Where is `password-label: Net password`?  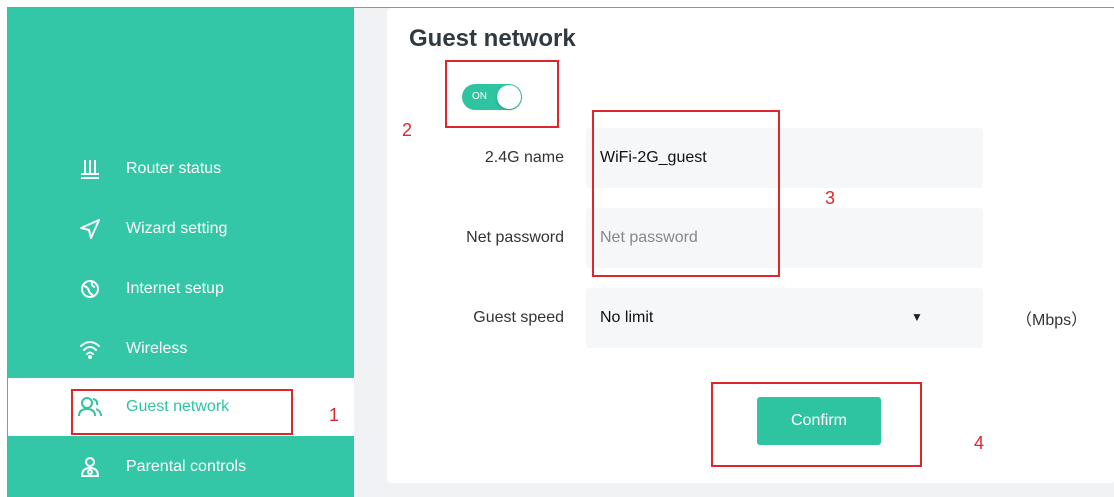 password-label: Net password is located at coordinates (515, 237).